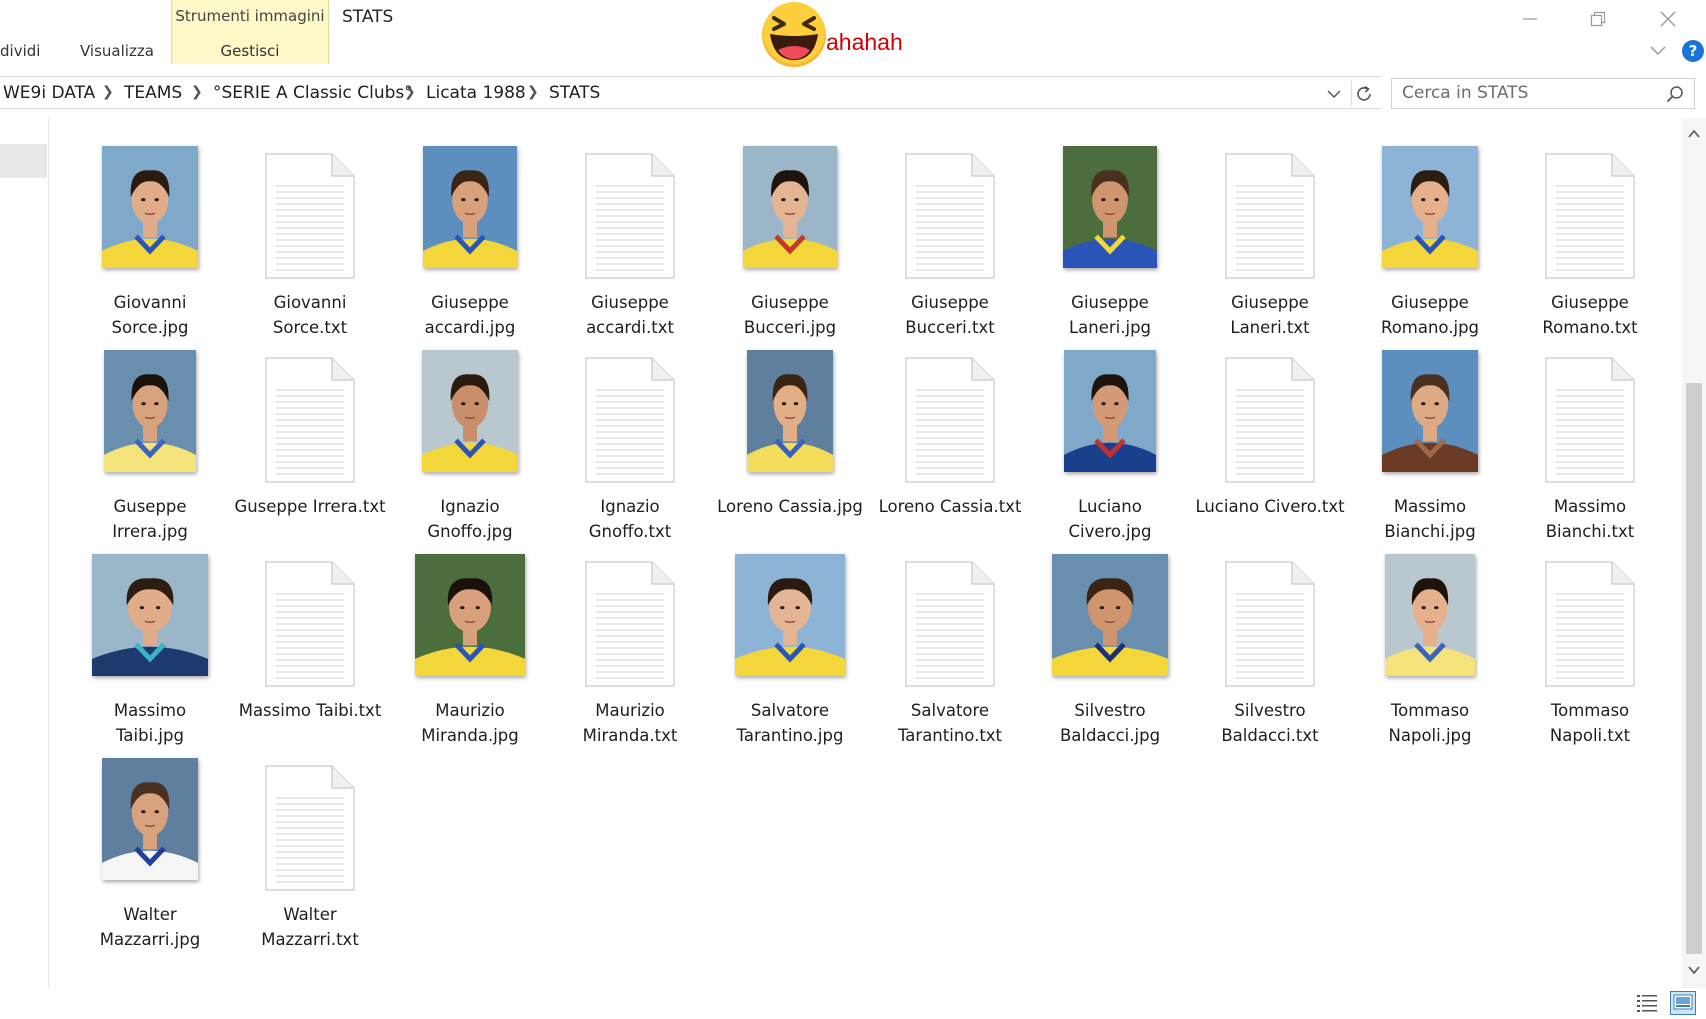 This screenshot has width=1706, height=1019. Describe the element at coordinates (1694, 134) in the screenshot. I see `scroll-up-icon` at that location.